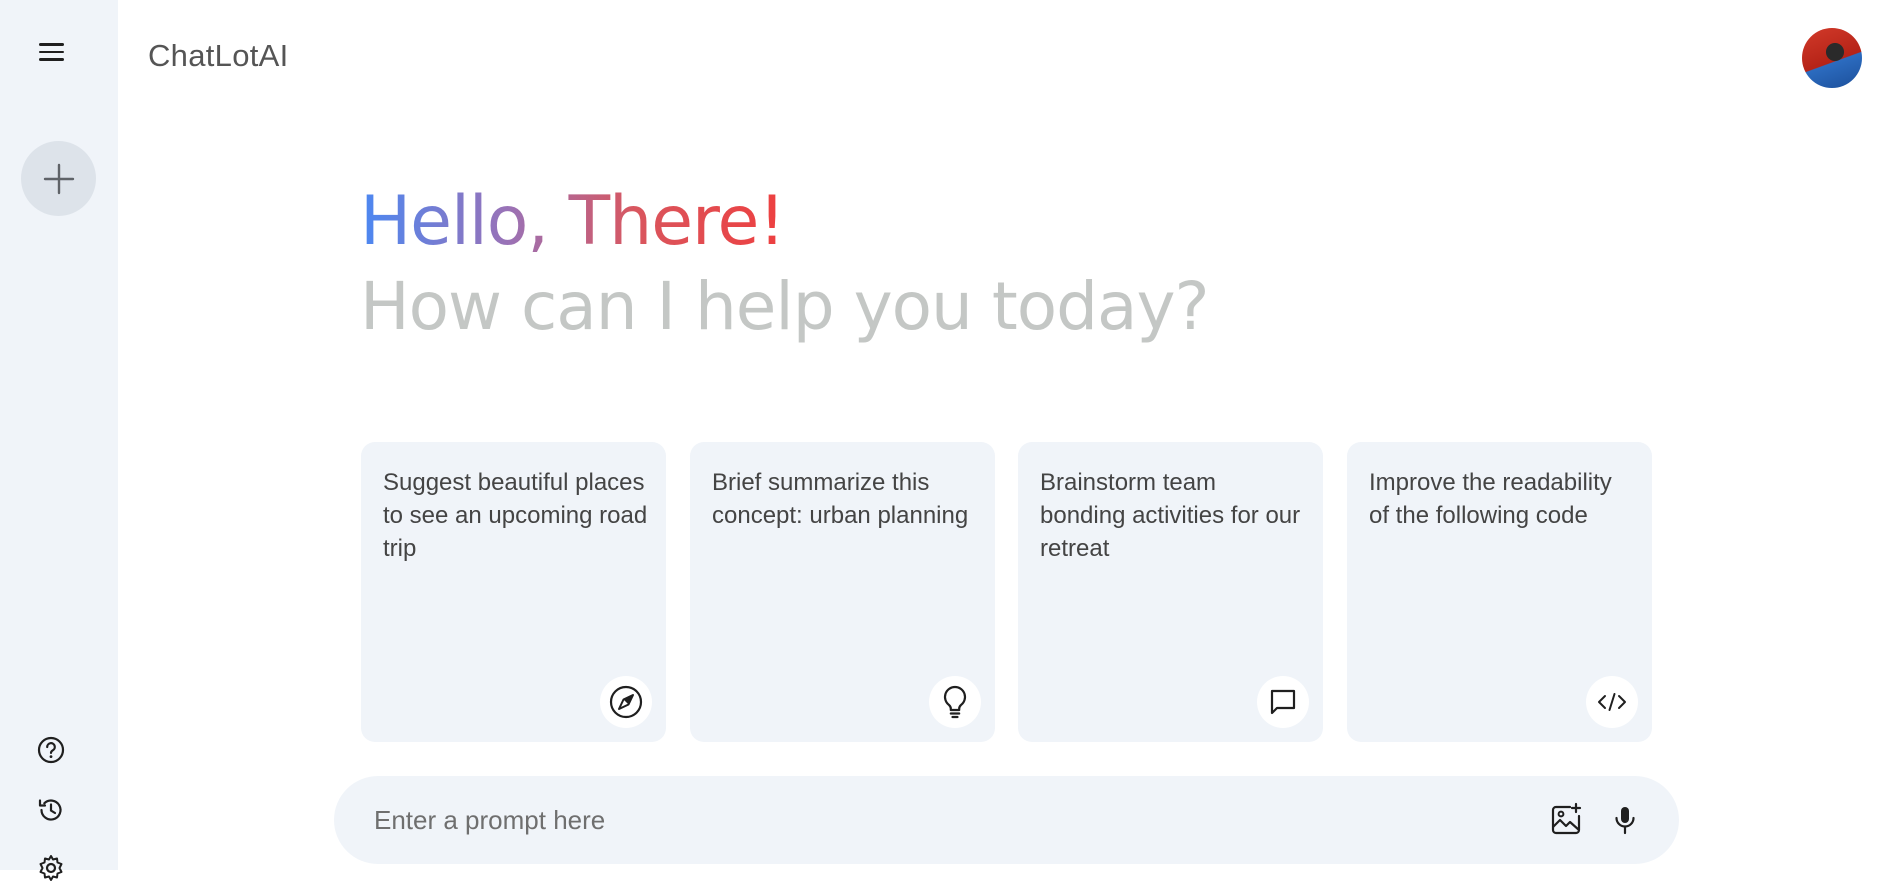 The height and width of the screenshot is (885, 1884). What do you see at coordinates (1625, 820) in the screenshot?
I see `microphone-icon` at bounding box center [1625, 820].